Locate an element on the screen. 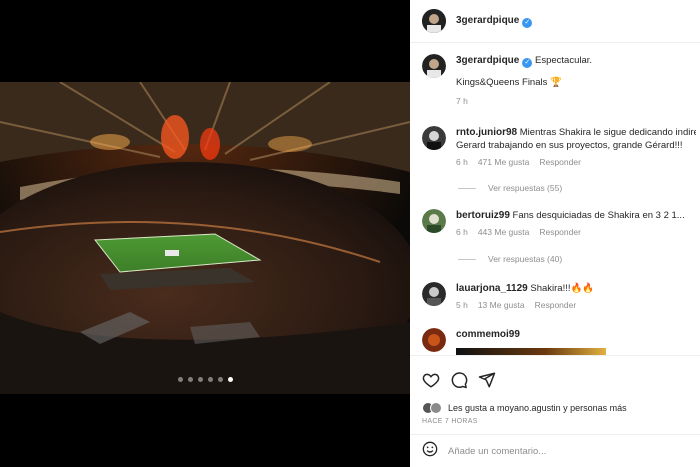  view-replies-label: Ver respuestas (40) is located at coordinates (525, 259).